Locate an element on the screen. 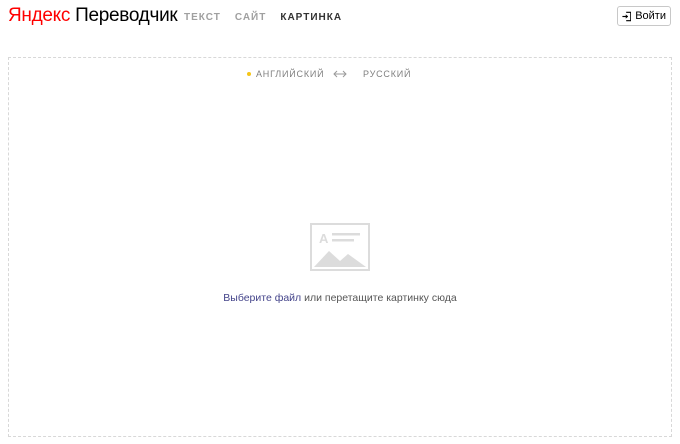  tab-site: САЙТ is located at coordinates (251, 18).